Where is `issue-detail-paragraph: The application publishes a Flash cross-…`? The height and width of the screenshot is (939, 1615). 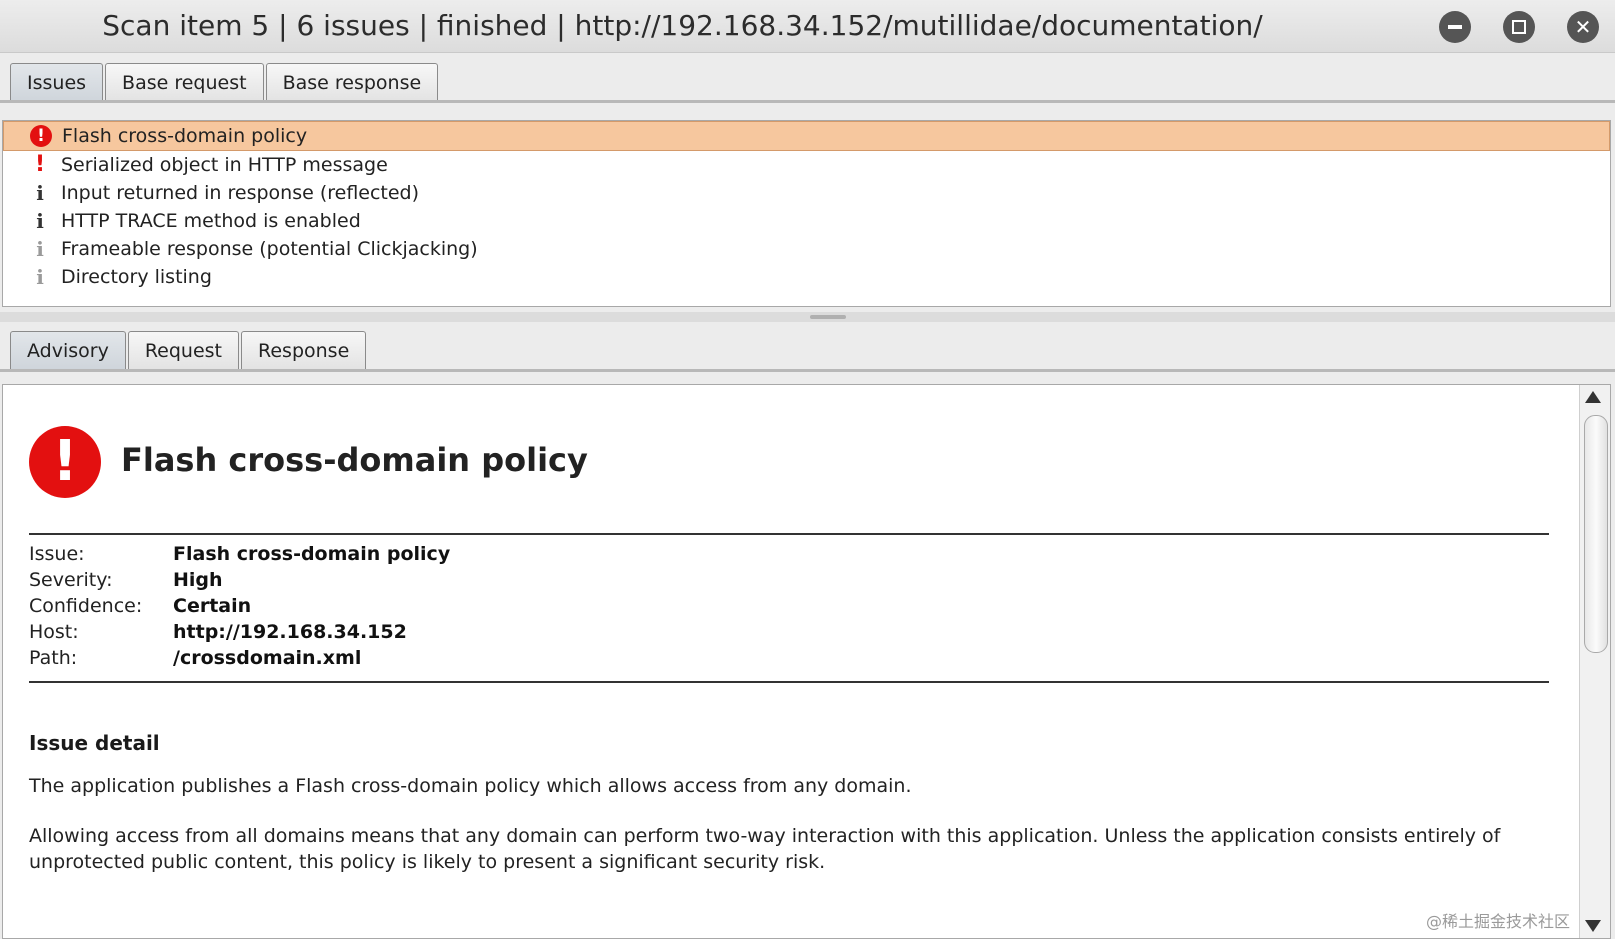 issue-detail-paragraph: The application publishes a Flash cross-… is located at coordinates (470, 786).